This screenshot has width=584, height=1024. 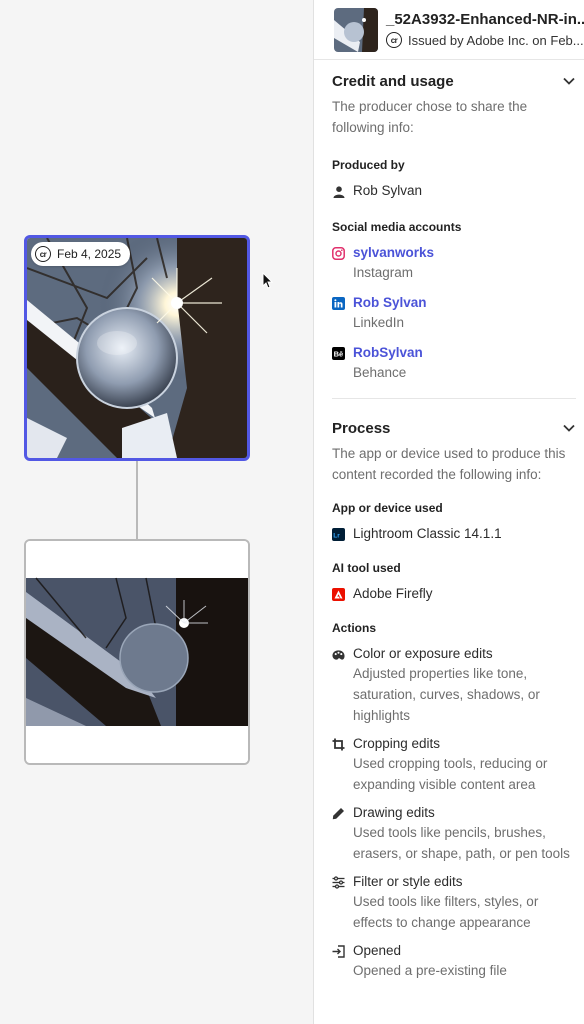 What do you see at coordinates (354, 628) in the screenshot?
I see `actions-label: Actions` at bounding box center [354, 628].